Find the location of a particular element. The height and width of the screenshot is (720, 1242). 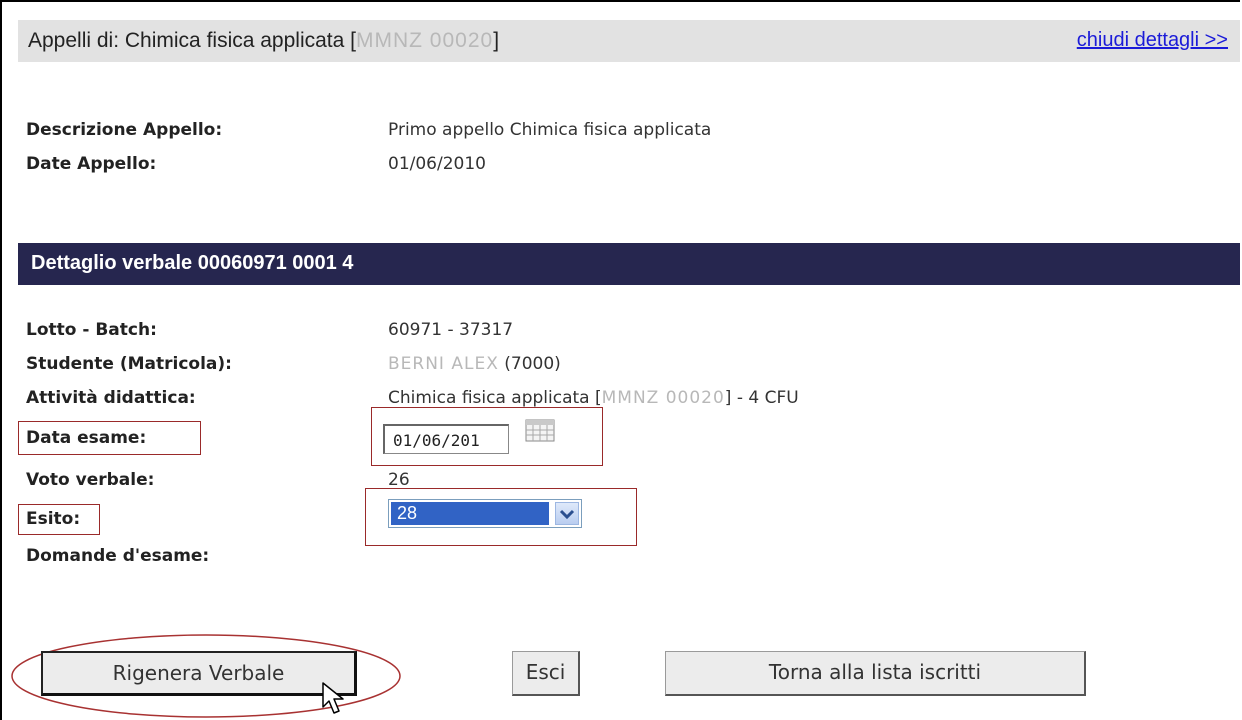

esito-label: Esito: is located at coordinates (53, 519).